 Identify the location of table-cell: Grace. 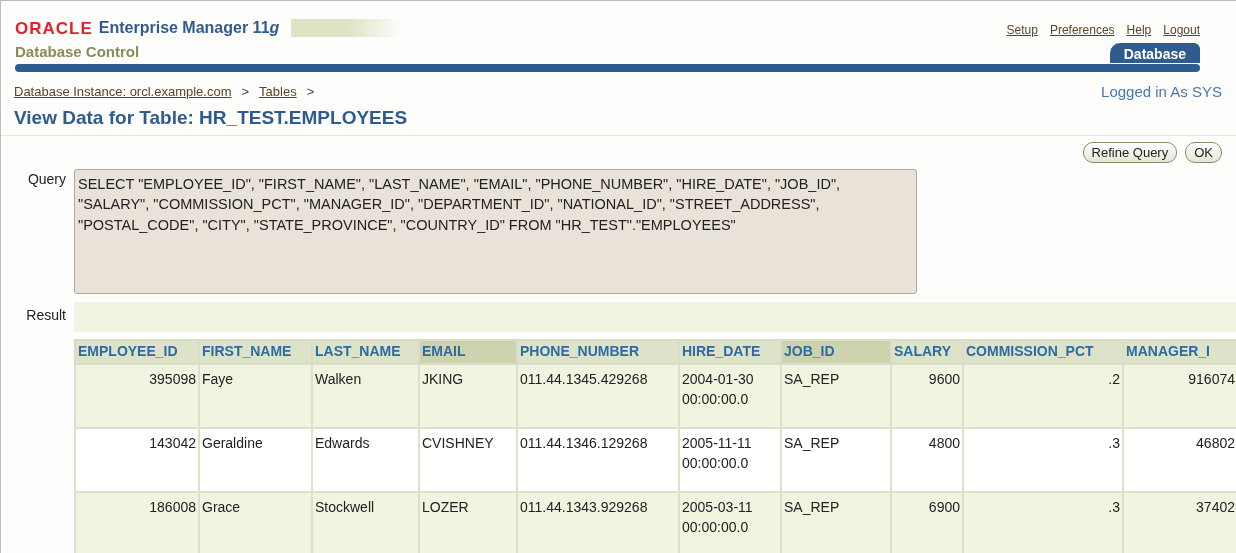
(255, 522).